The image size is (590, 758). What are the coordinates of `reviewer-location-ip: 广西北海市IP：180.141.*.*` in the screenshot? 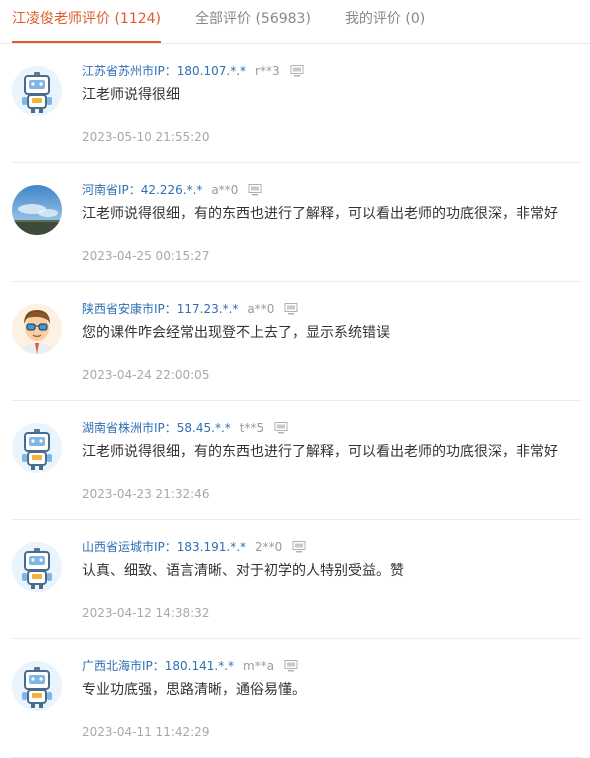 It's located at (158, 666).